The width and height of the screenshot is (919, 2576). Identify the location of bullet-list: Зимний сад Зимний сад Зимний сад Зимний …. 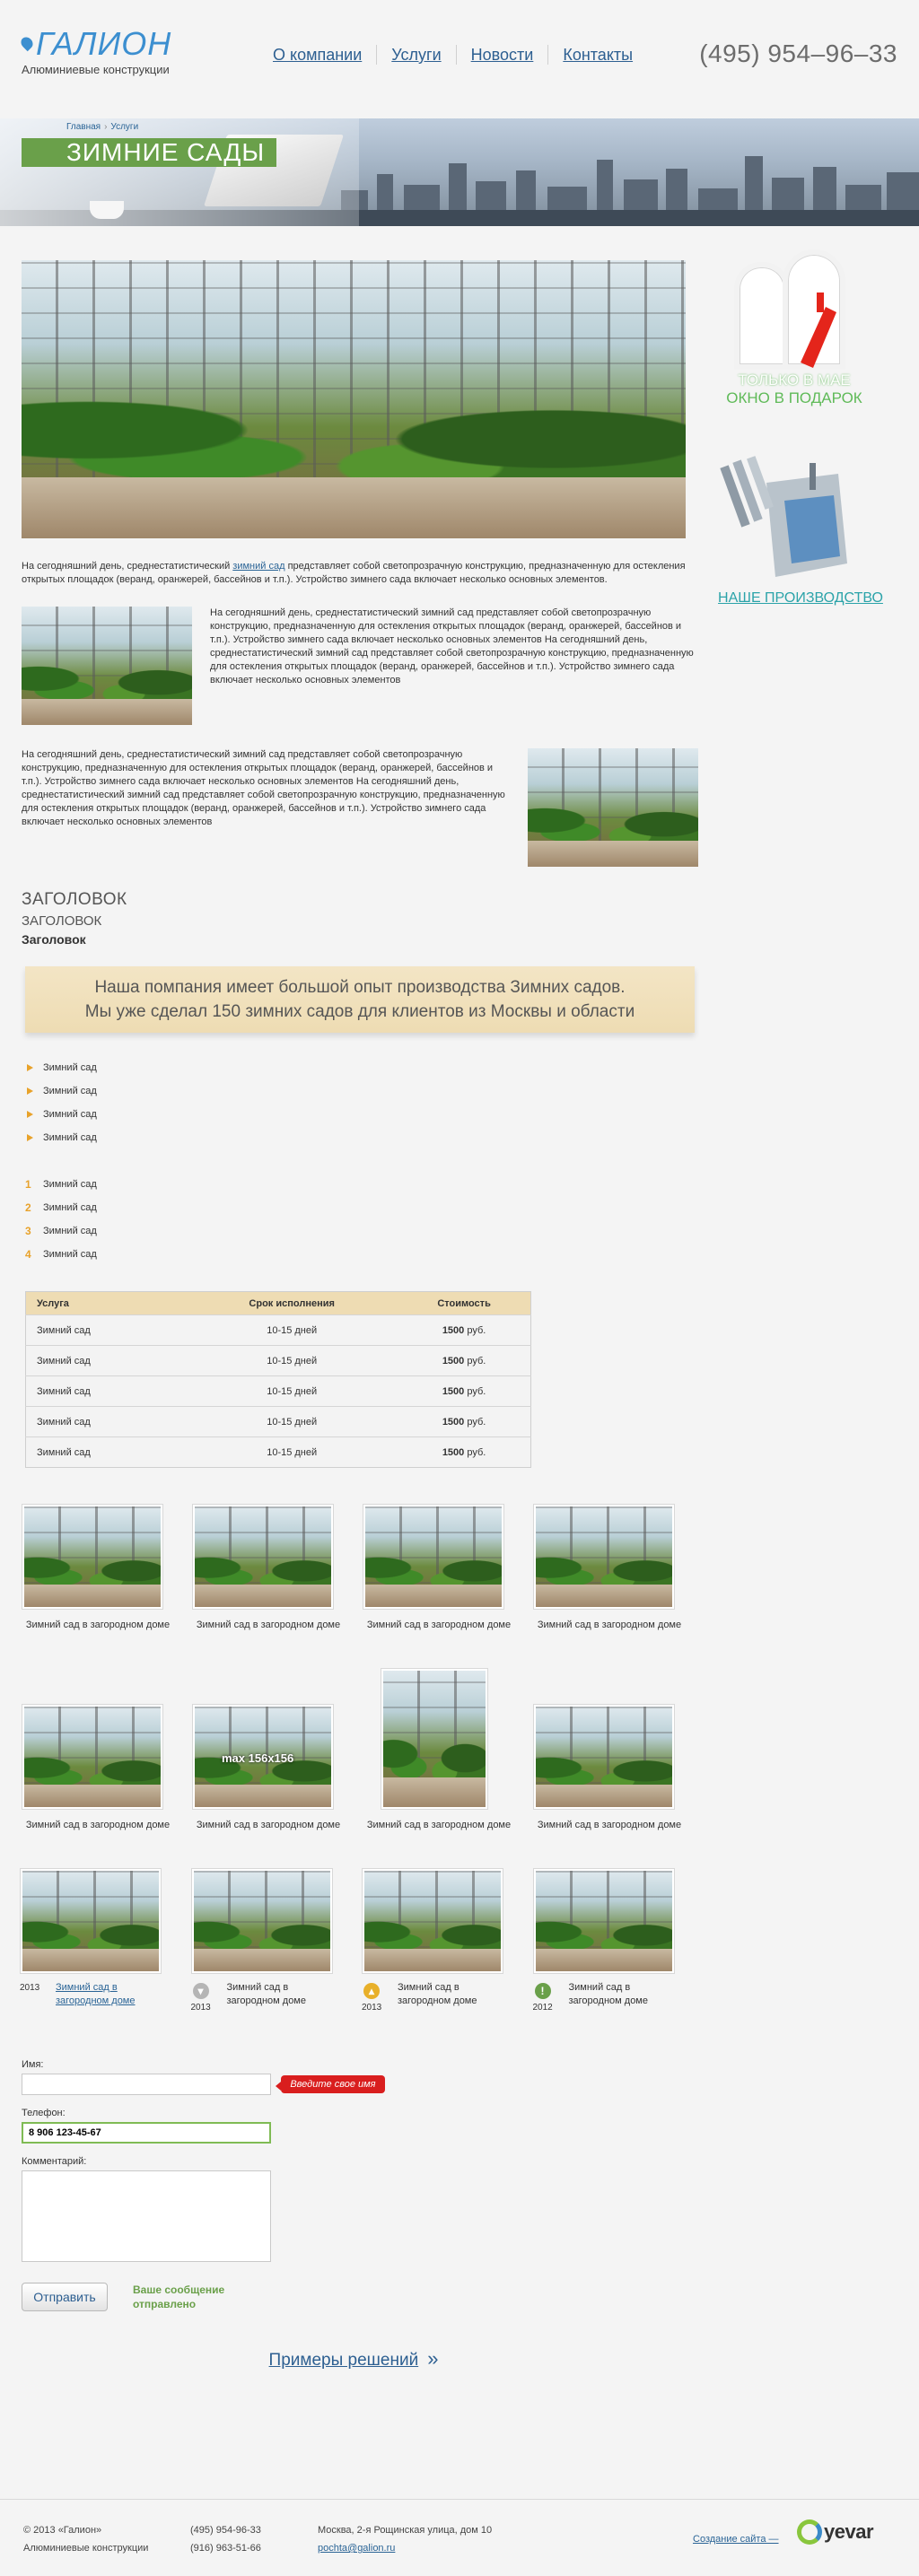
(363, 1103).